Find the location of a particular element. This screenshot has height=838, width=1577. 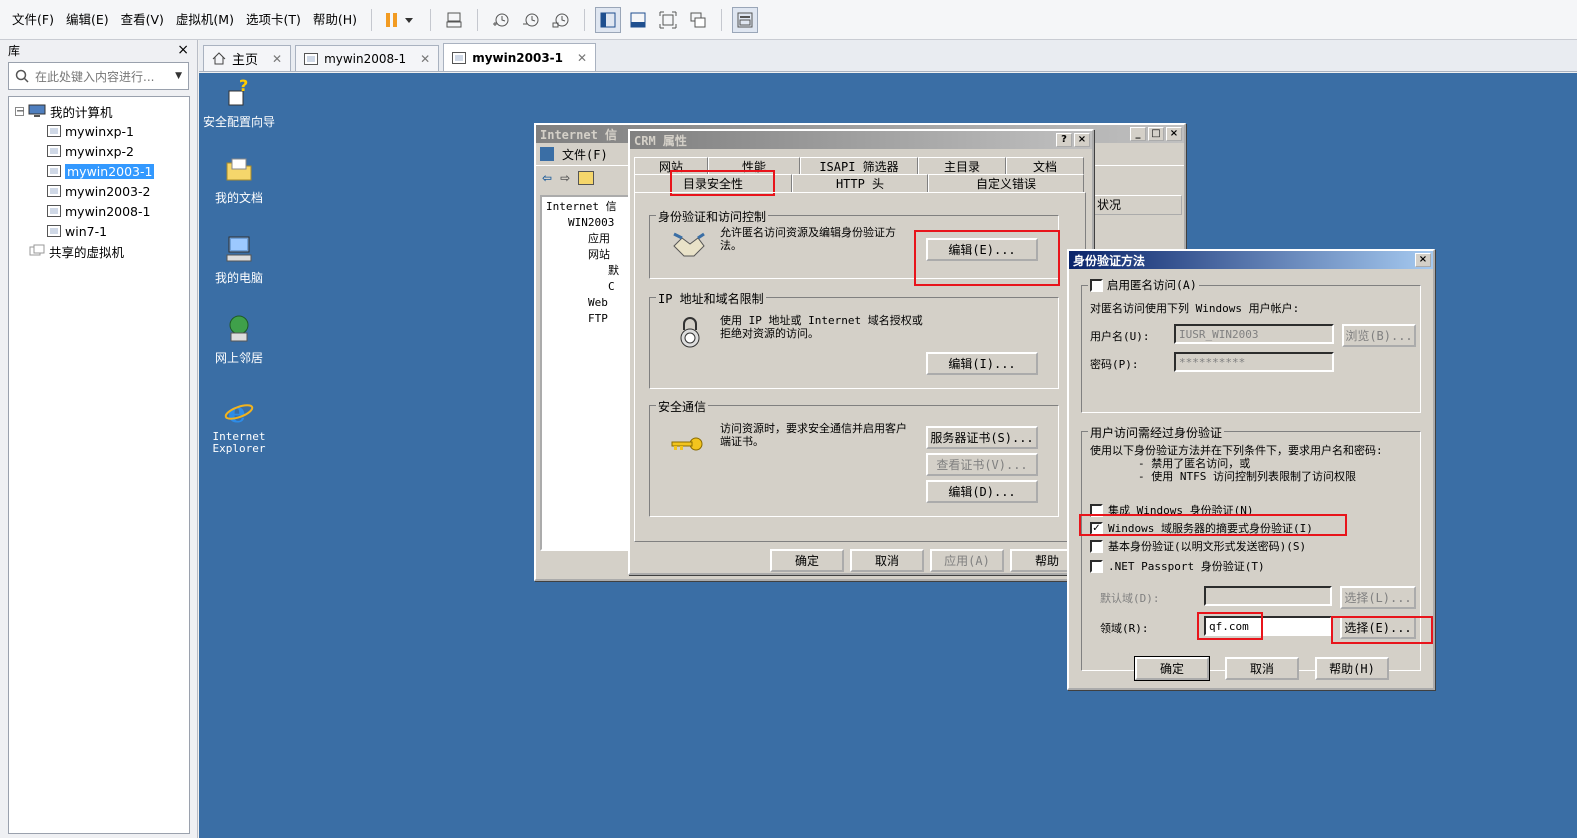

integrated-checkbox is located at coordinates (1096, 510).